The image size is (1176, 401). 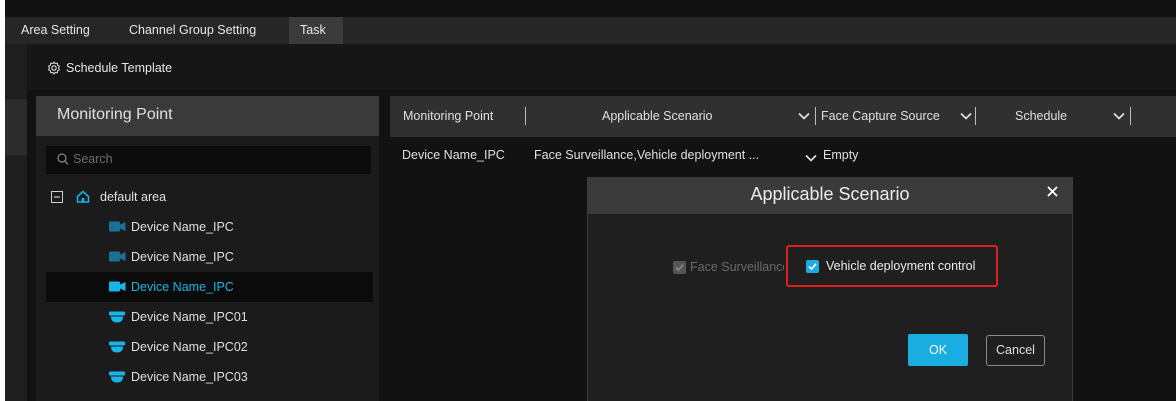 I want to click on tab-label: Channel Group Setting, so click(x=193, y=30).